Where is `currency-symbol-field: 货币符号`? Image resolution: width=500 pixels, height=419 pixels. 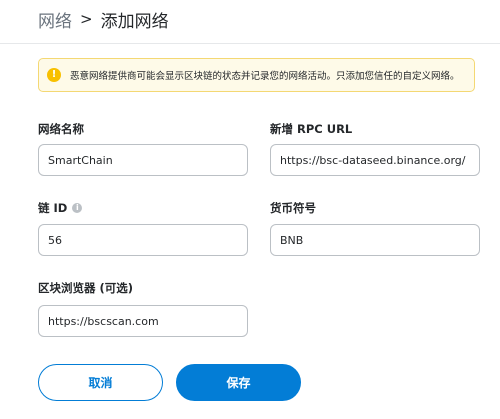 currency-symbol-field: 货币符号 is located at coordinates (375, 230).